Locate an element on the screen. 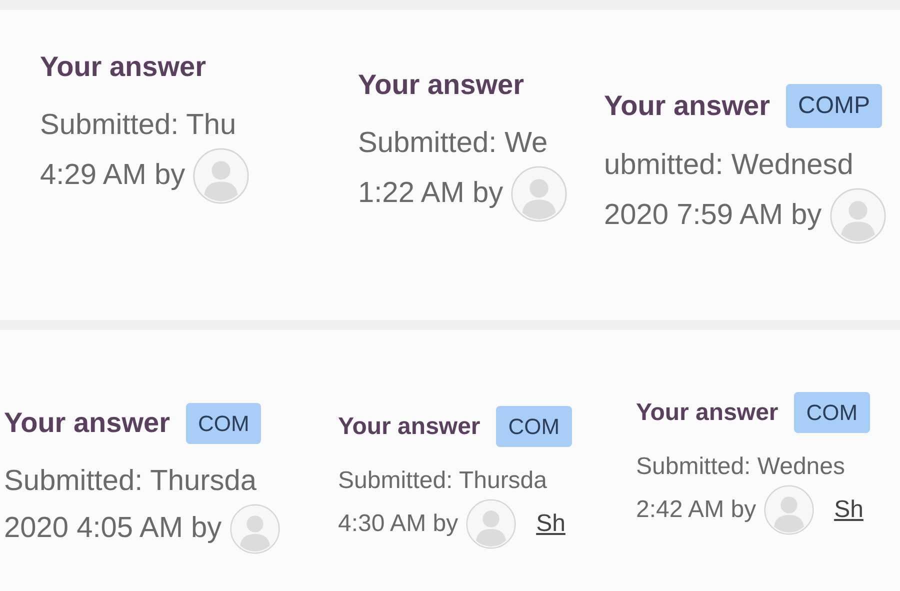  submitted-time: 2:42 AM by is located at coordinates (696, 510).